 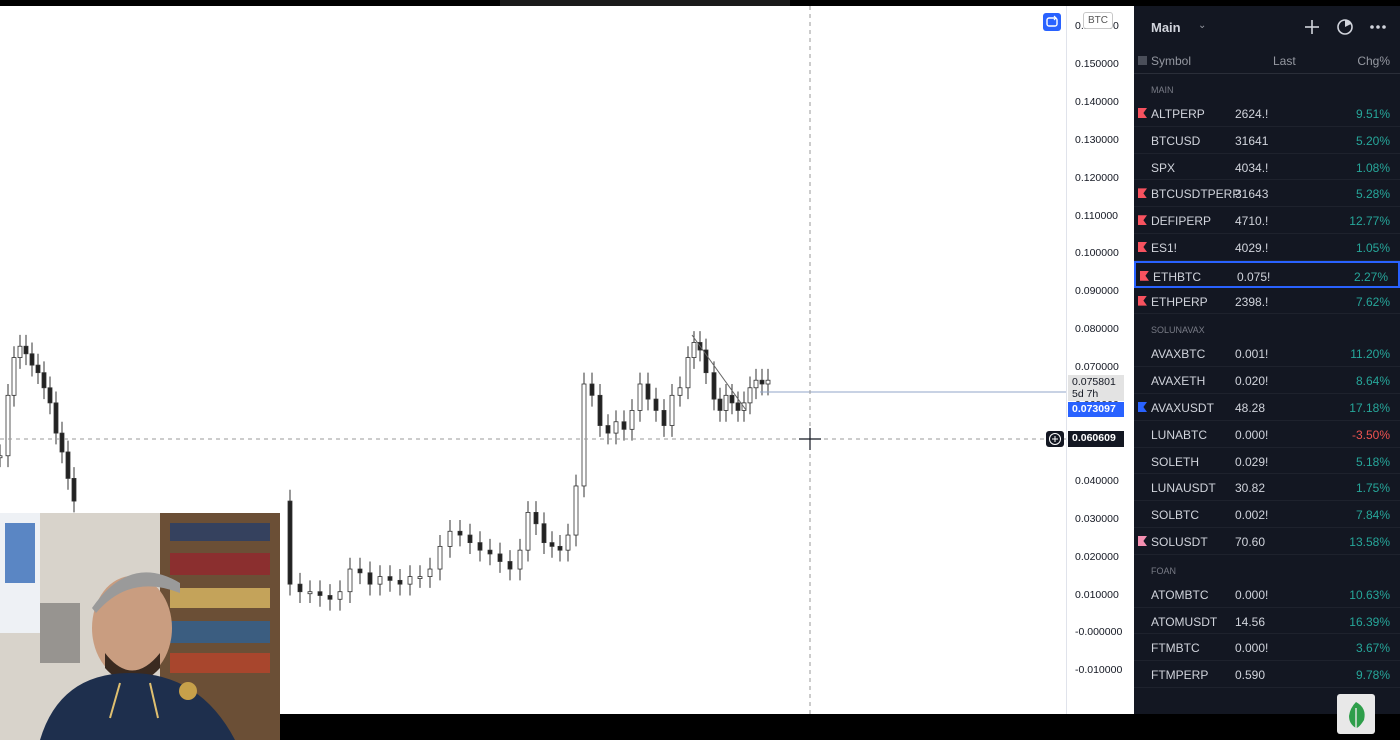 I want to click on row-symbol: SOLETH, so click(x=1175, y=461).